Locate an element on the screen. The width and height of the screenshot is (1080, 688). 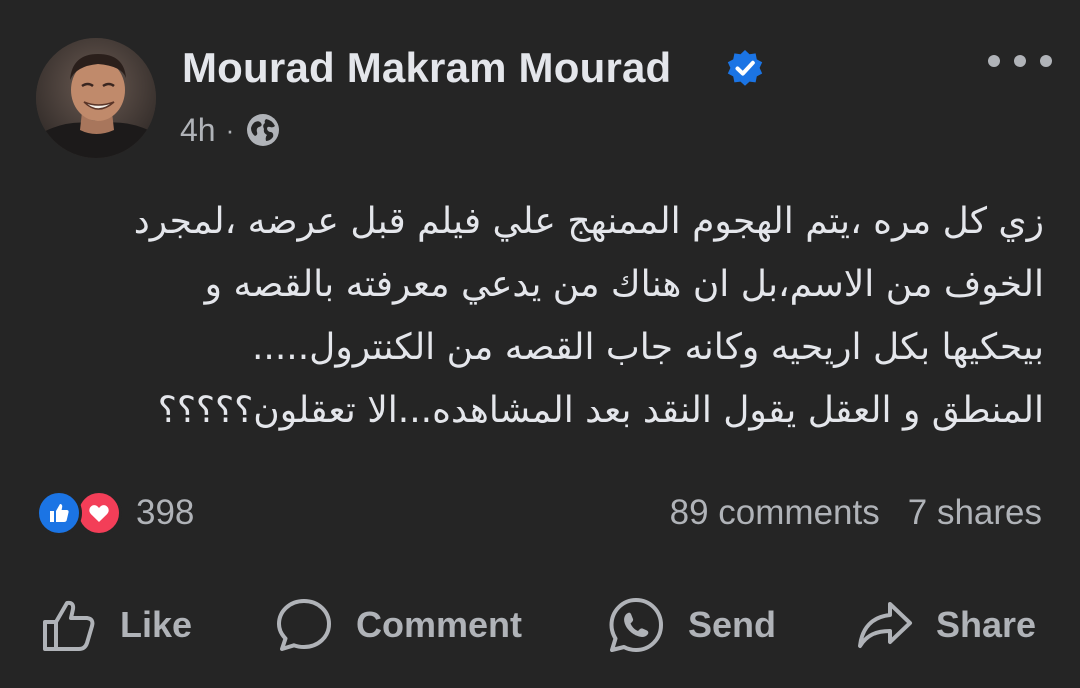
reaction-count: 398 is located at coordinates (165, 512).